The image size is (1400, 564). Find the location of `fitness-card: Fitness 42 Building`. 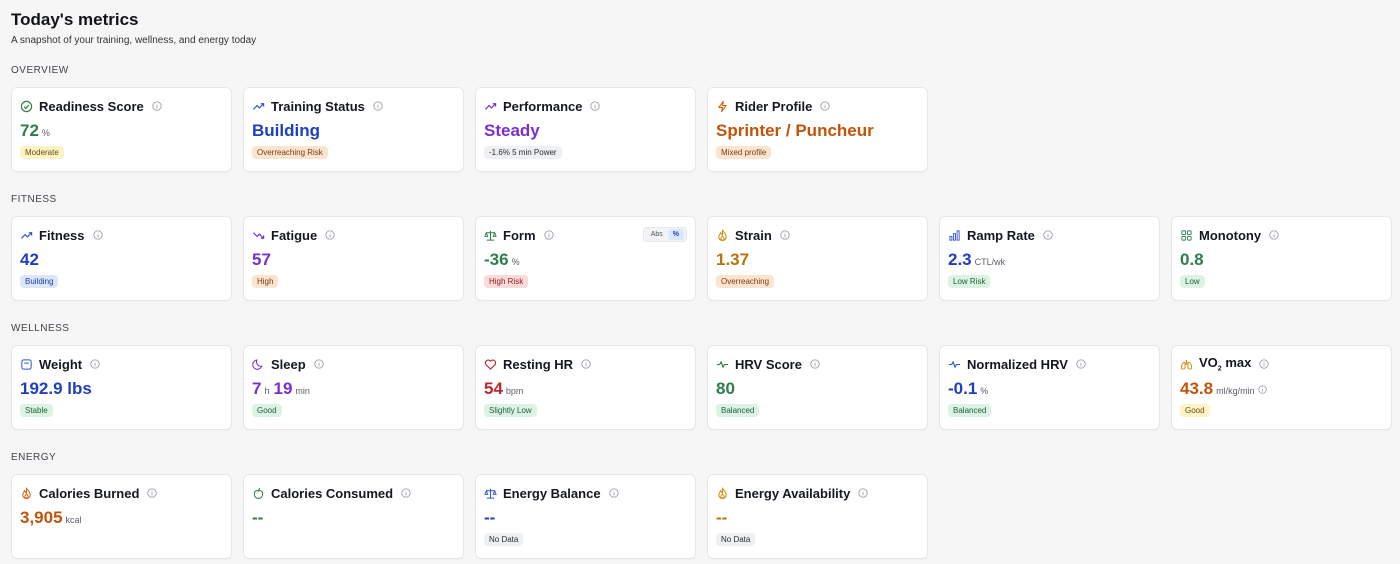

fitness-card: Fitness 42 Building is located at coordinates (121, 258).